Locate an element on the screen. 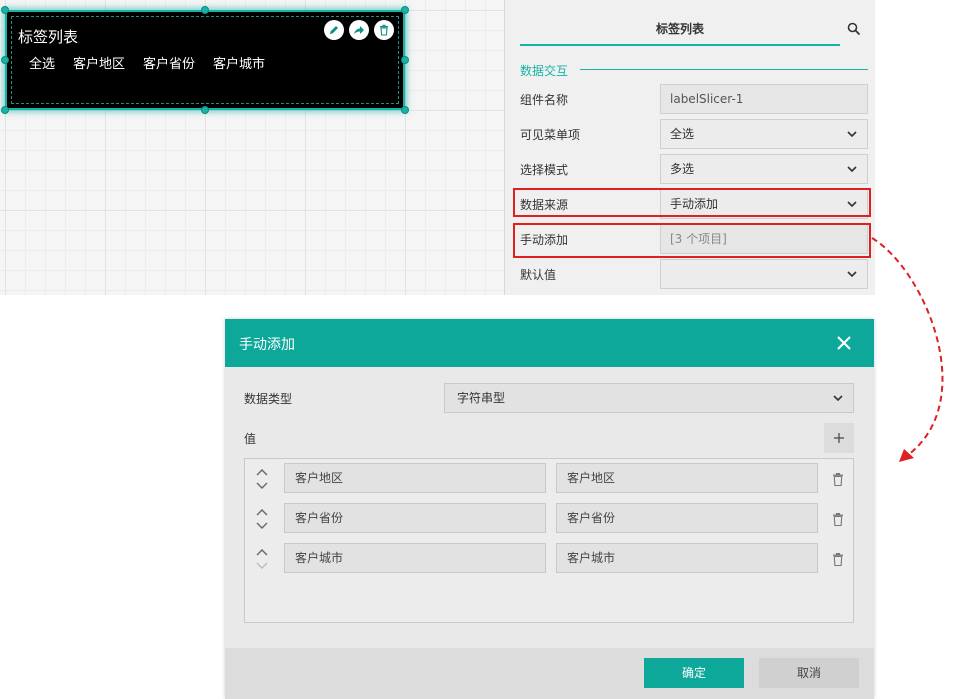 The image size is (955, 699). row-data-source: 数据来源 手动添加 is located at coordinates (695, 204).